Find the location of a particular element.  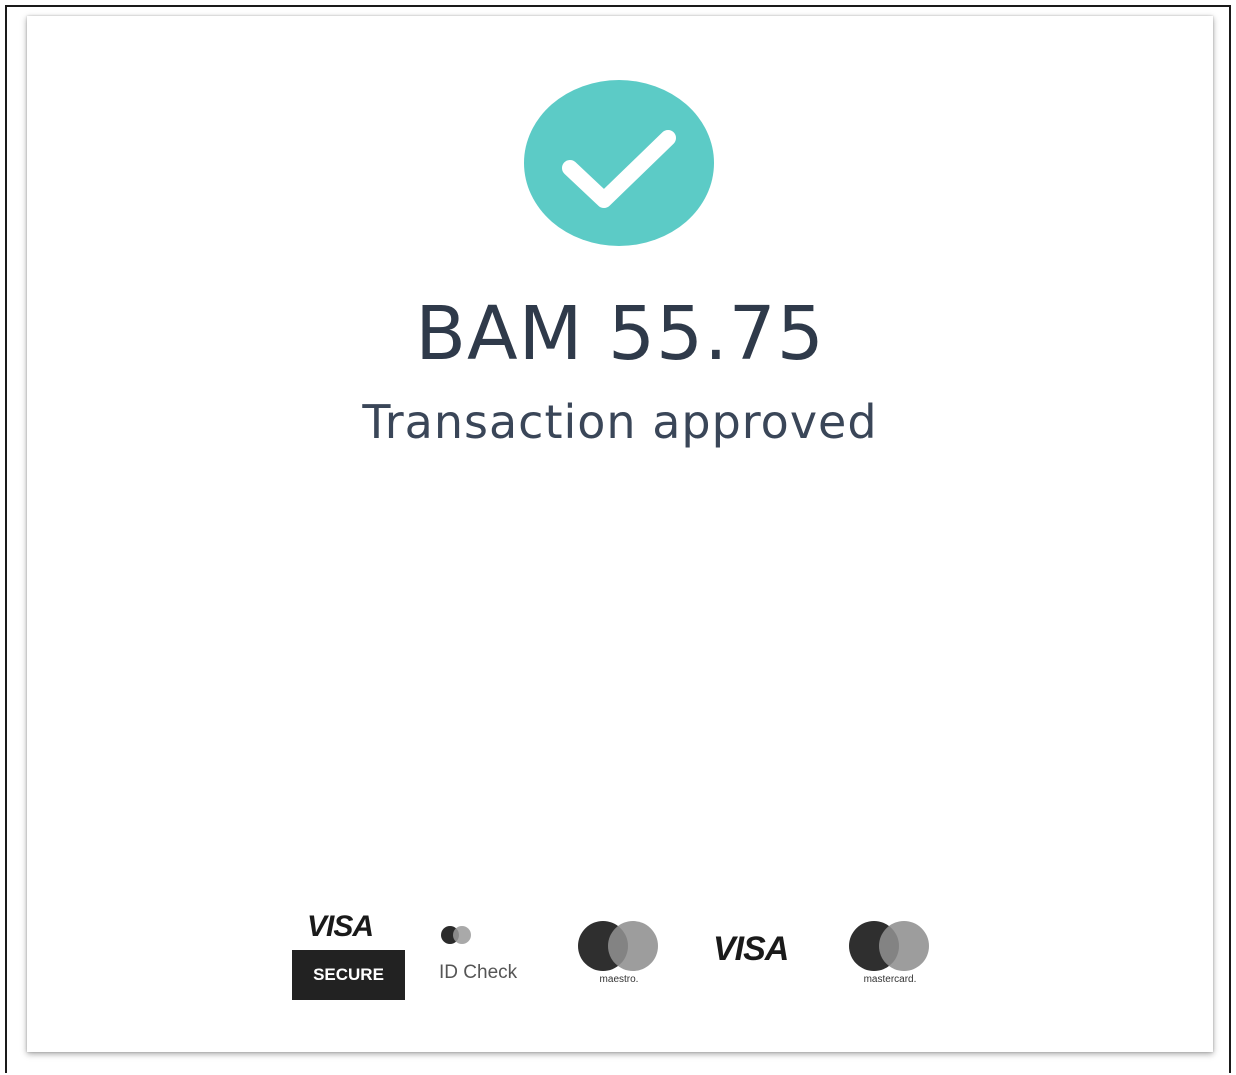

mastercard-logo: mastercard. is located at coordinates (890, 956).